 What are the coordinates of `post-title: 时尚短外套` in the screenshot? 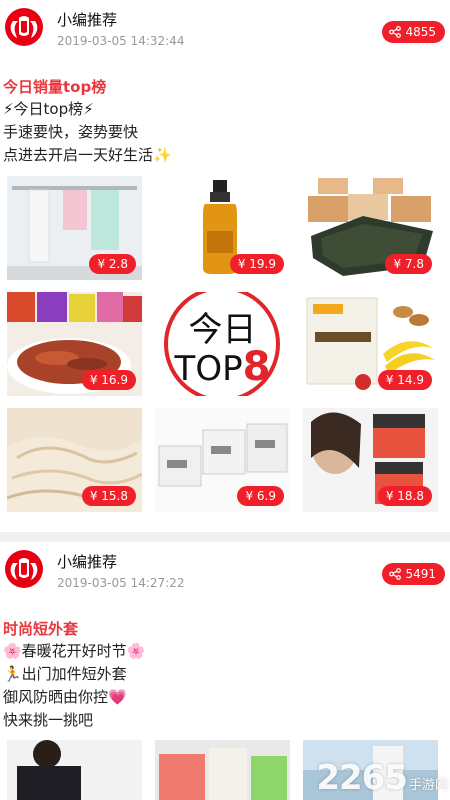 It's located at (226, 629).